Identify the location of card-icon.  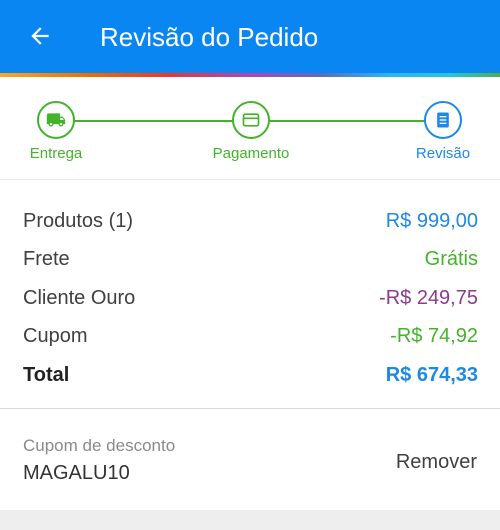
(251, 120).